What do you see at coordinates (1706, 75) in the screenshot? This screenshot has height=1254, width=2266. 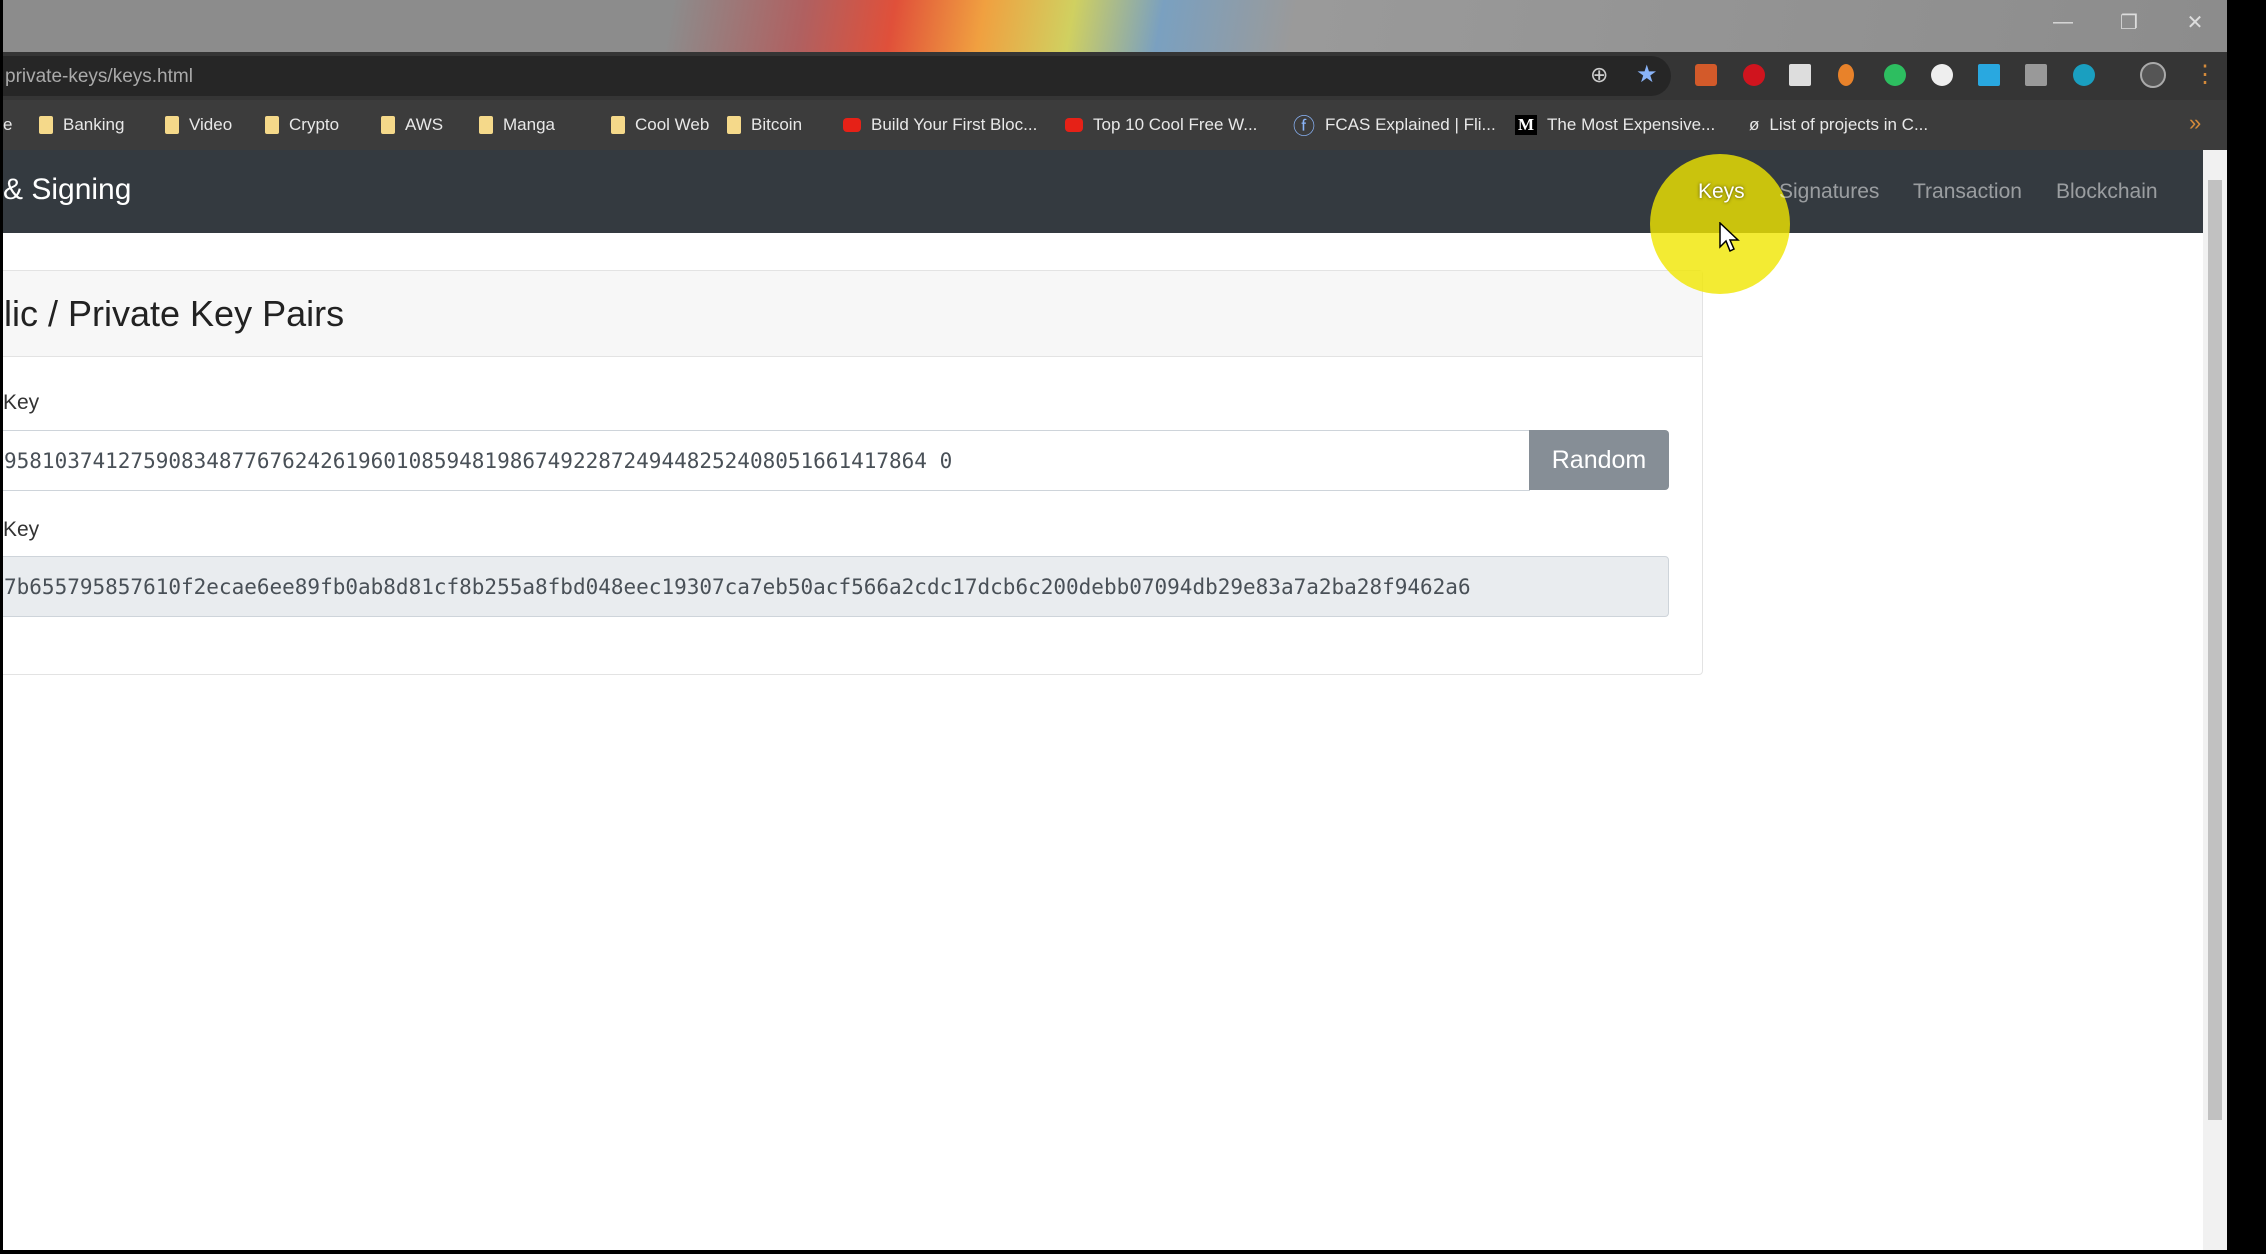 I see `office-extension-icon` at bounding box center [1706, 75].